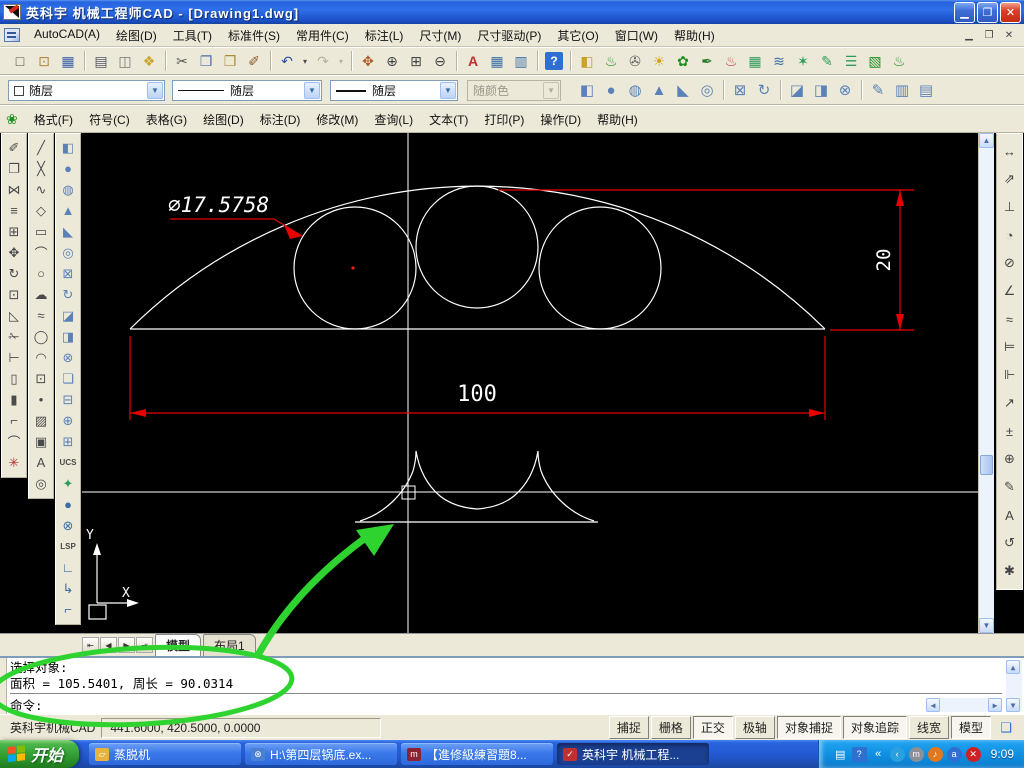 The height and width of the screenshot is (768, 1024). What do you see at coordinates (223, 119) in the screenshot?
I see `menu2-draw: 绘图(D)` at bounding box center [223, 119].